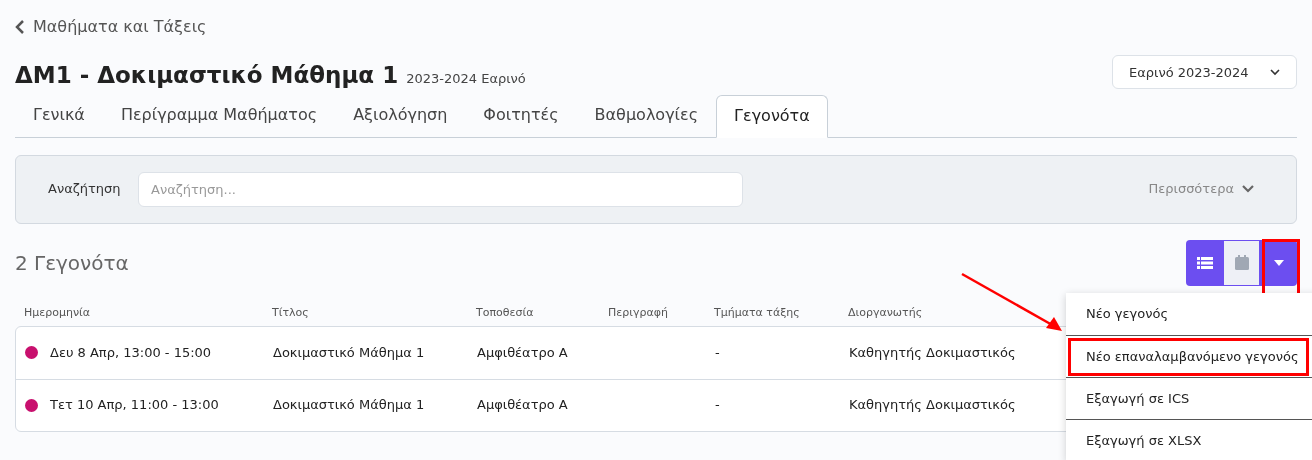 Image resolution: width=1312 pixels, height=460 pixels. Describe the element at coordinates (646, 115) in the screenshot. I see `tab: Βαθμολογίες` at that location.